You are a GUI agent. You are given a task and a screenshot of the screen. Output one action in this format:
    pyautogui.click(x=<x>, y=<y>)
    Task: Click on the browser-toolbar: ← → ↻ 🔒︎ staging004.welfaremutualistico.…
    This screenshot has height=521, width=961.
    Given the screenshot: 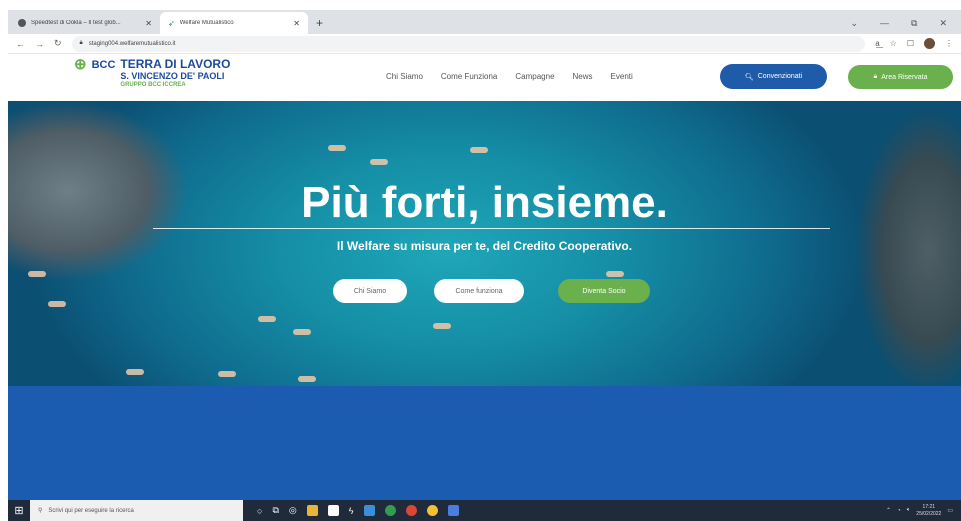 What is the action you would take?
    pyautogui.click(x=484, y=44)
    